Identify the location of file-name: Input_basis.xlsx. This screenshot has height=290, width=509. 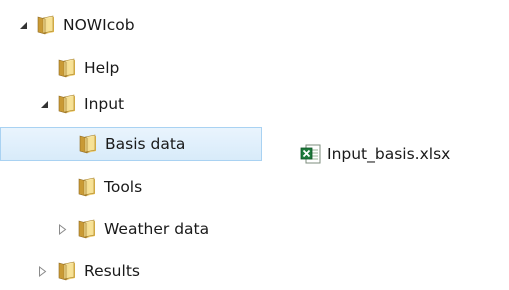
(389, 154).